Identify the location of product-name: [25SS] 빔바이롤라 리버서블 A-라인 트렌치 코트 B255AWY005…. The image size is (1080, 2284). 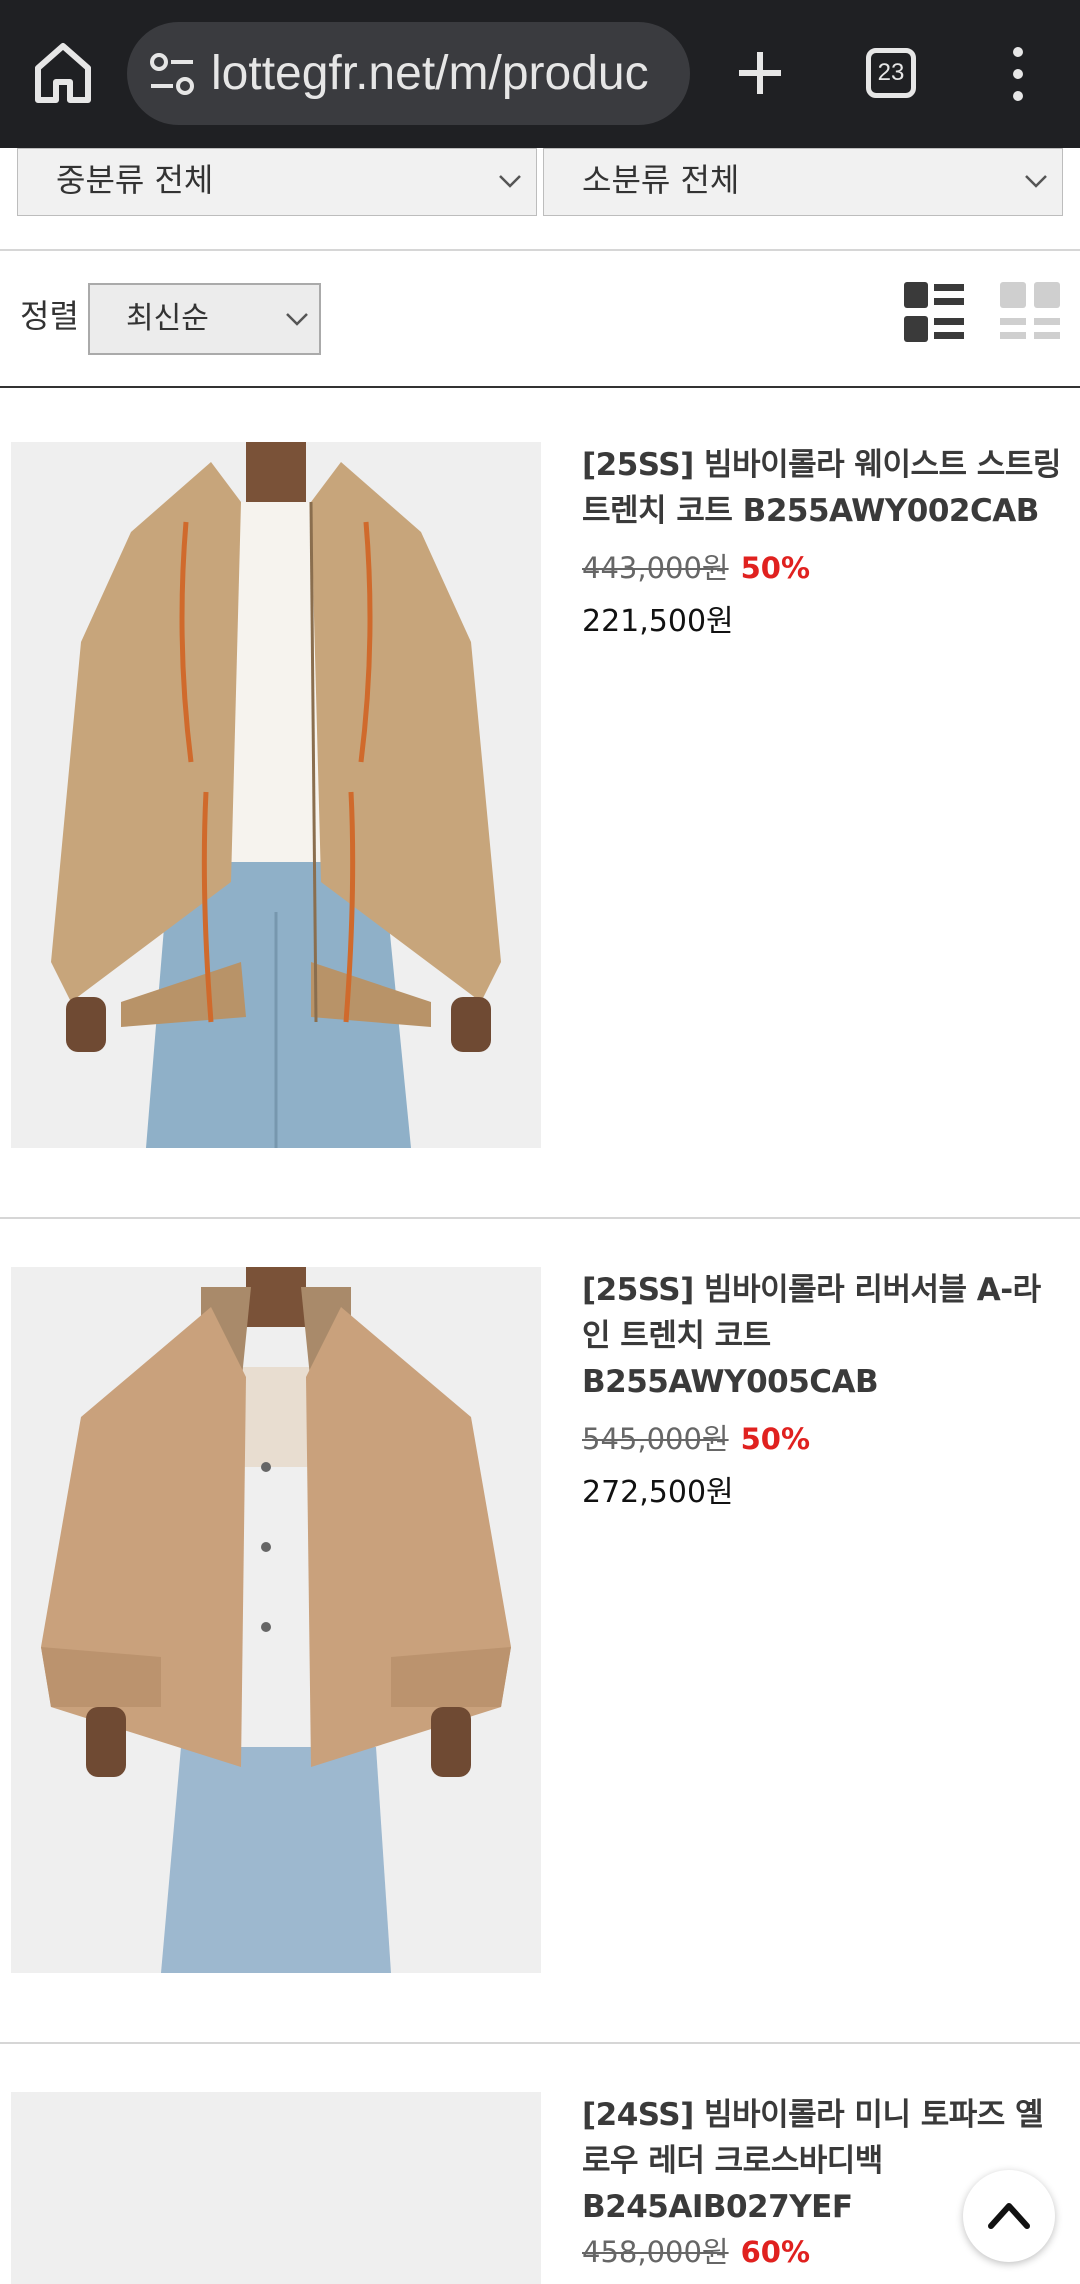
(824, 1336).